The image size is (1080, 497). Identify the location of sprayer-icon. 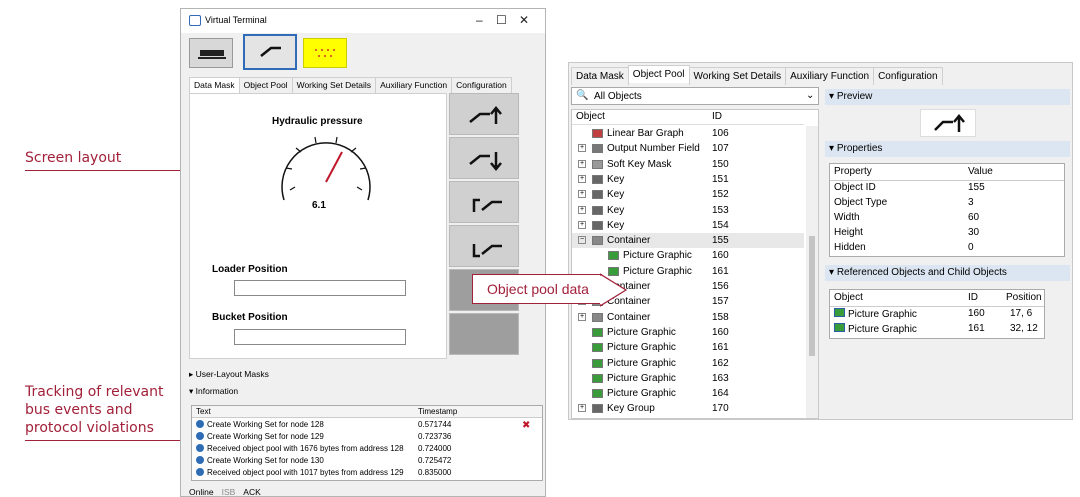
(212, 54).